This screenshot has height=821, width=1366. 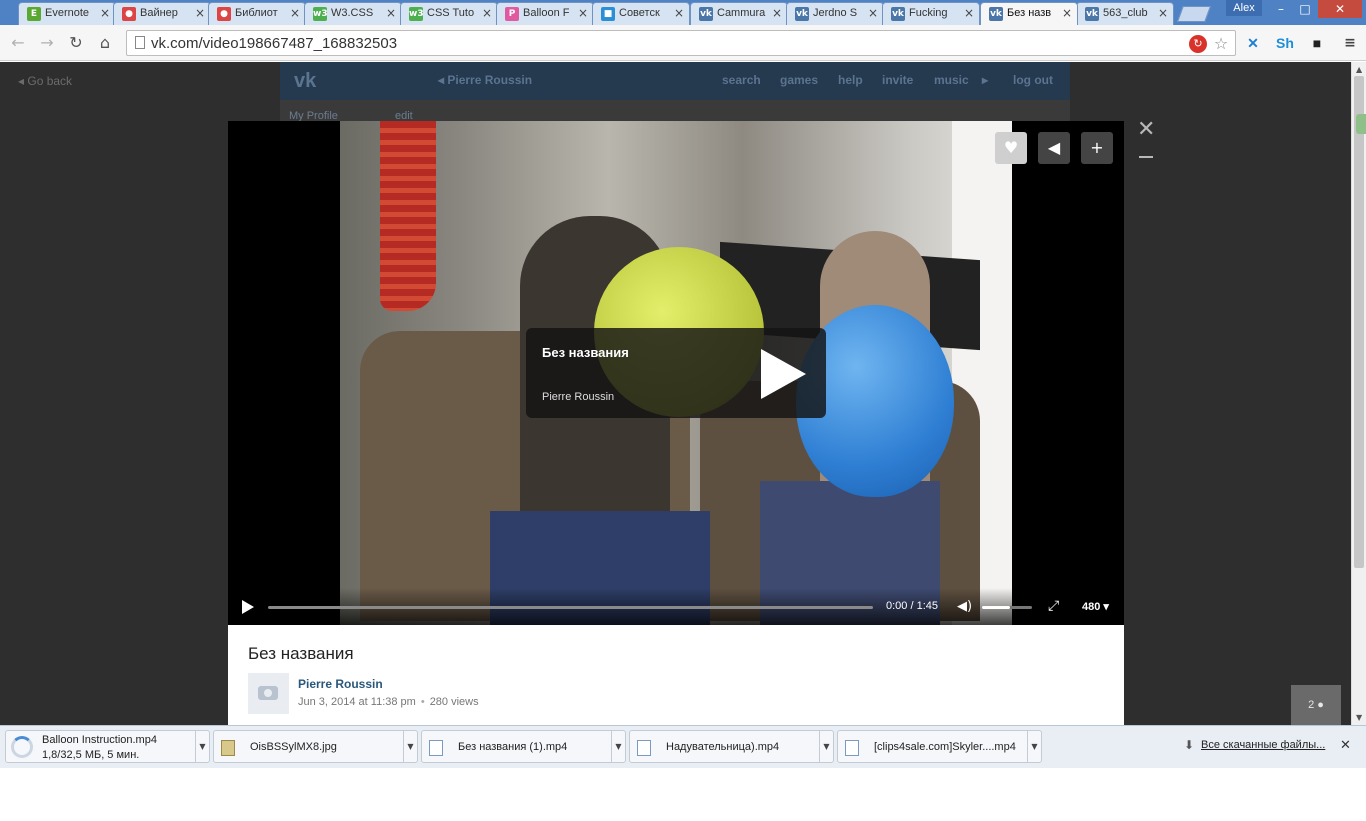 What do you see at coordinates (315, 746) in the screenshot?
I see `download-item: OisBSSylMX8.jpg ▼` at bounding box center [315, 746].